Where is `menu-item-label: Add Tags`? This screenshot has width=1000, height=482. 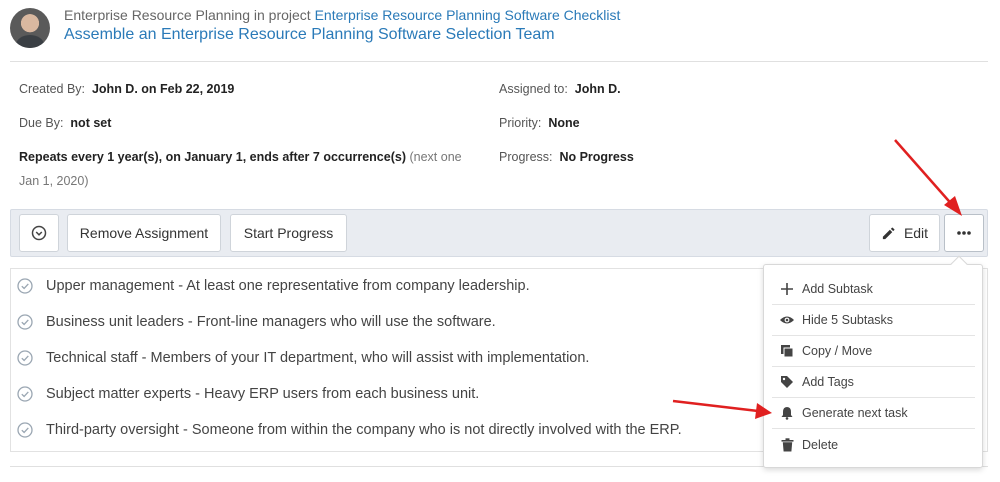 menu-item-label: Add Tags is located at coordinates (828, 382).